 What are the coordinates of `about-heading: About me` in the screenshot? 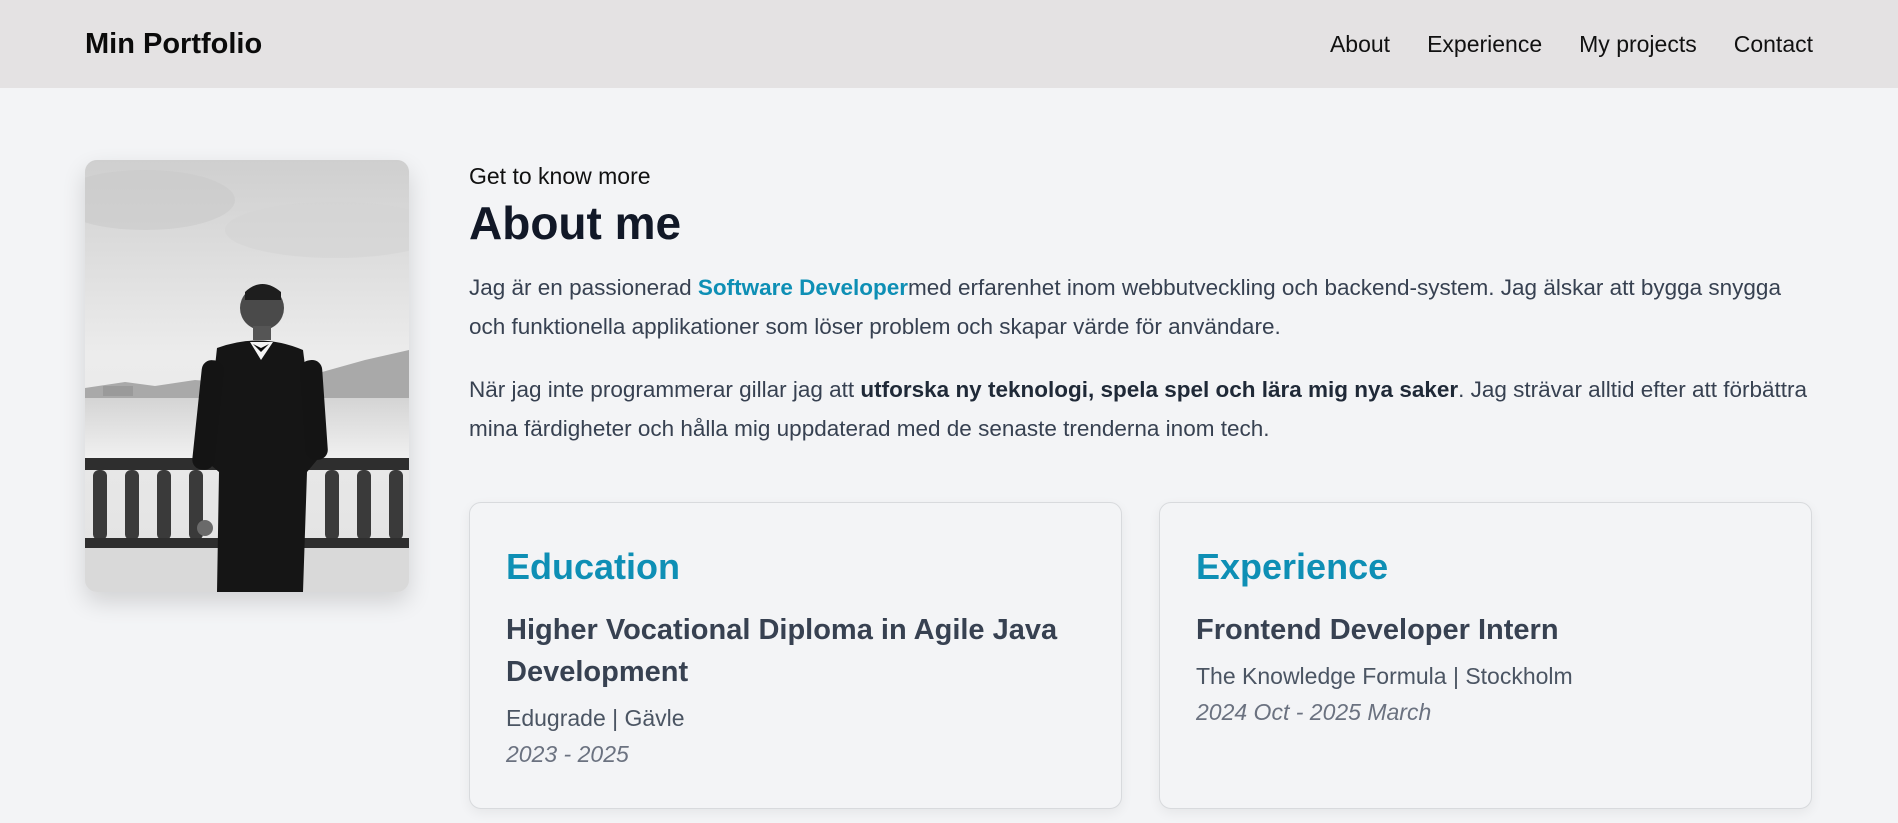 It's located at (575, 223).